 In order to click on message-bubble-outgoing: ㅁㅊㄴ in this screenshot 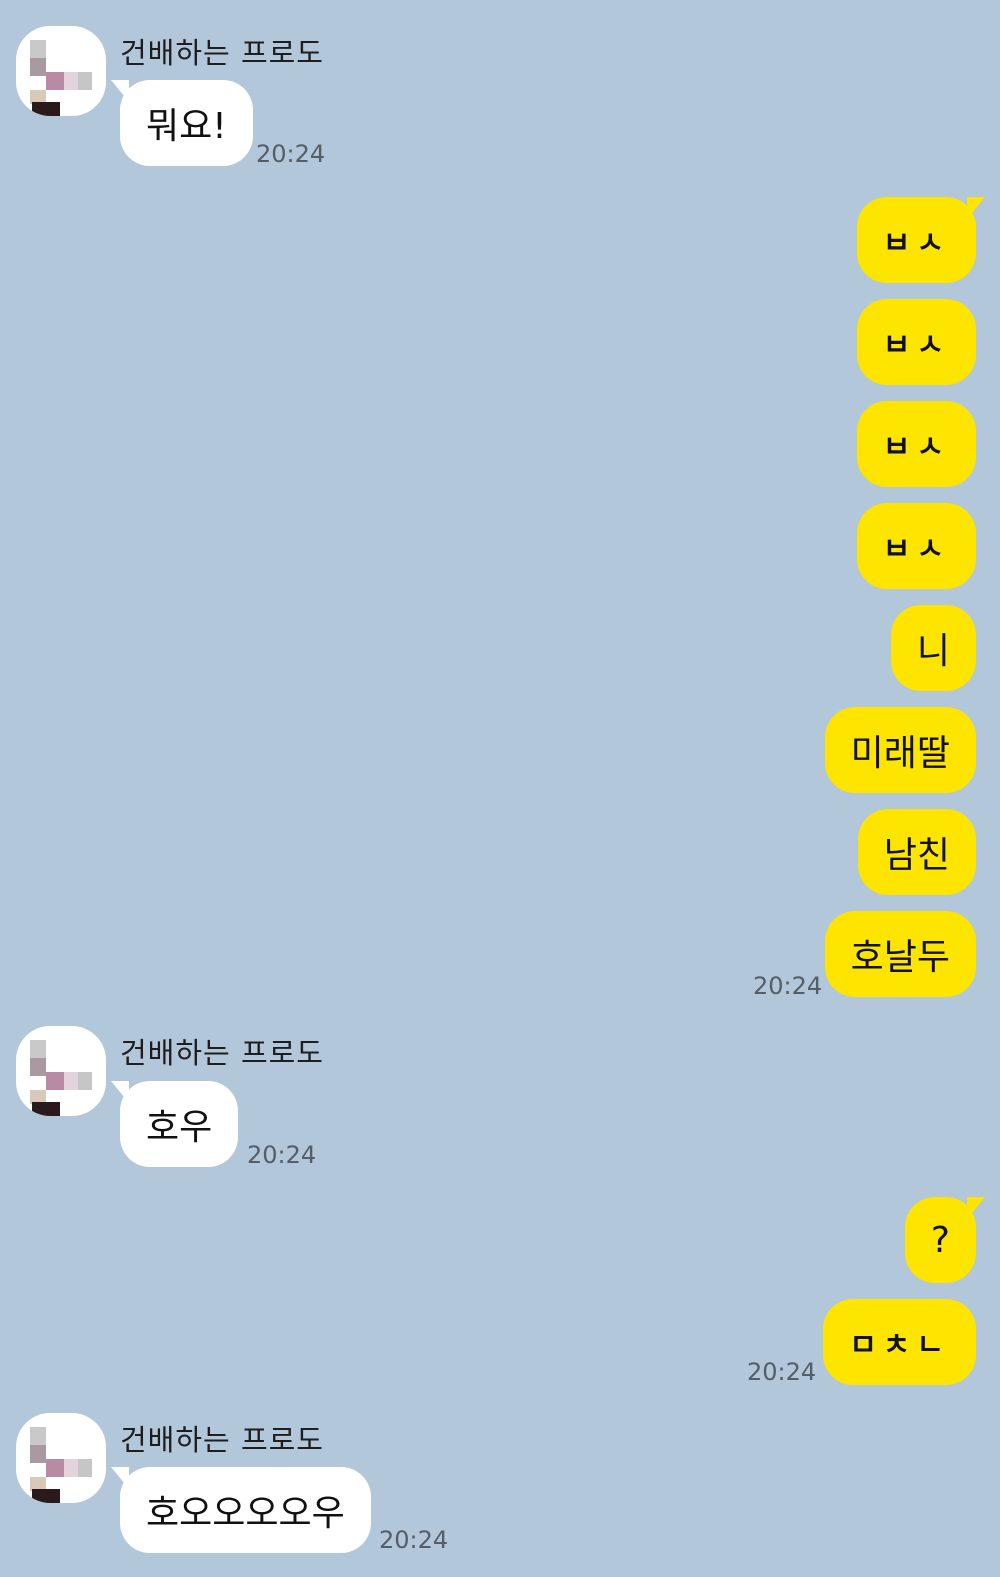, I will do `click(899, 1342)`.